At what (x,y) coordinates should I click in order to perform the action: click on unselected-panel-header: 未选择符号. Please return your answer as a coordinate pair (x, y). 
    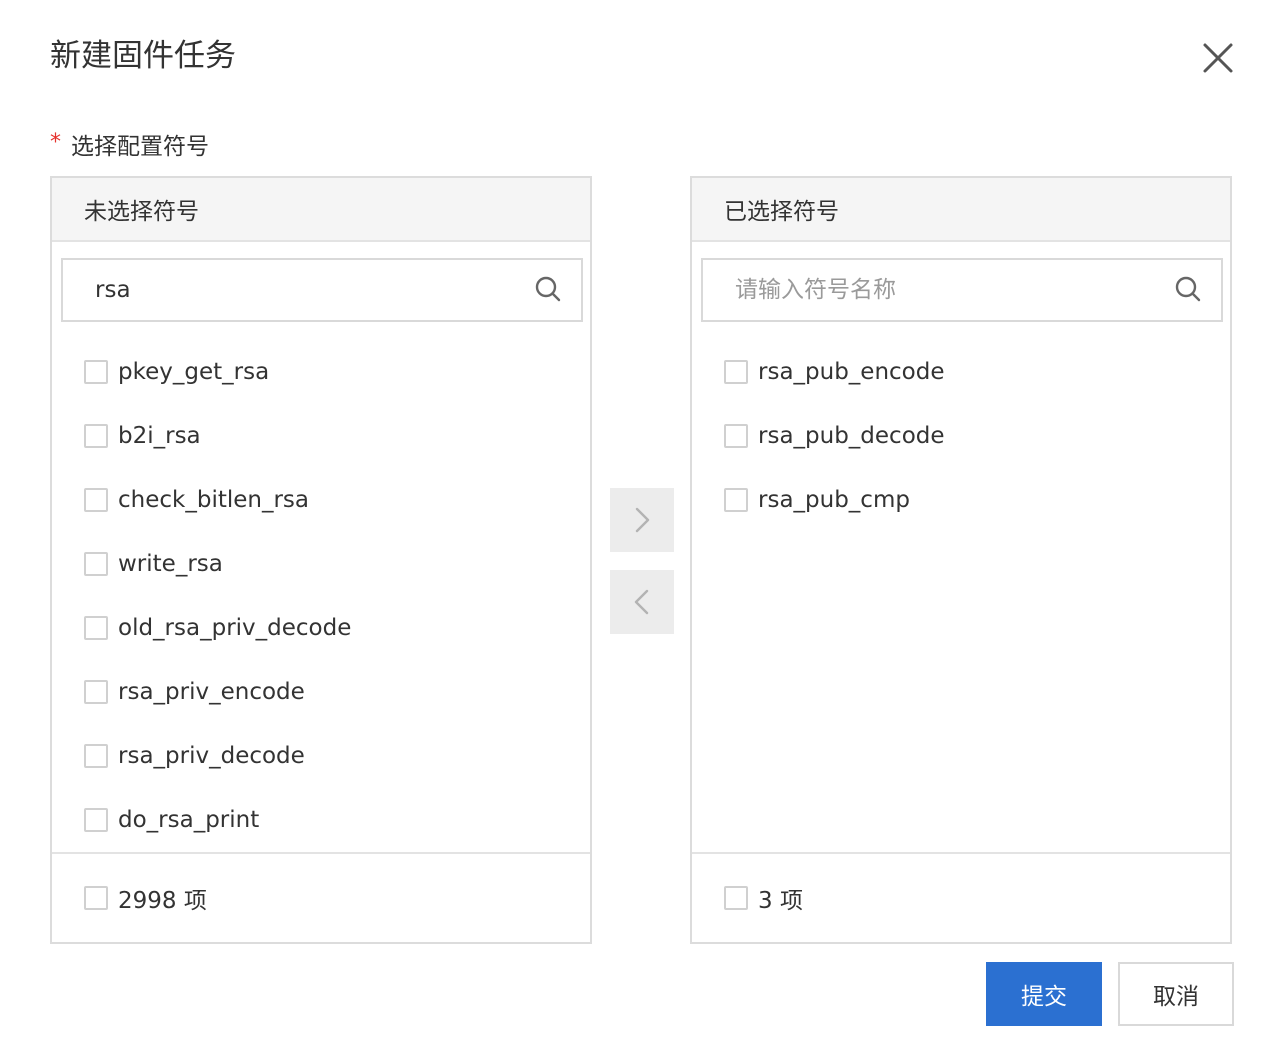
    Looking at the image, I should click on (321, 210).